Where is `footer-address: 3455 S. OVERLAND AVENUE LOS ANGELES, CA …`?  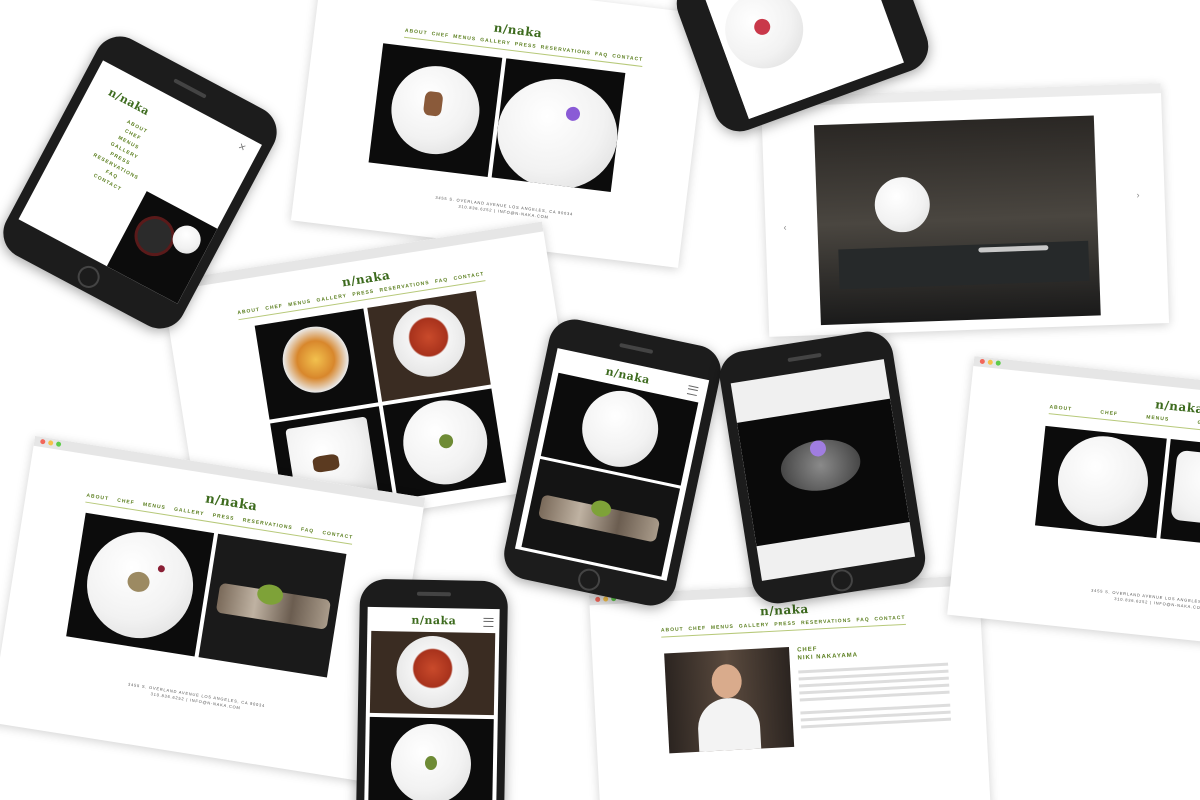 footer-address: 3455 S. OVERLAND AVENUE LOS ANGELES, CA … is located at coordinates (196, 695).